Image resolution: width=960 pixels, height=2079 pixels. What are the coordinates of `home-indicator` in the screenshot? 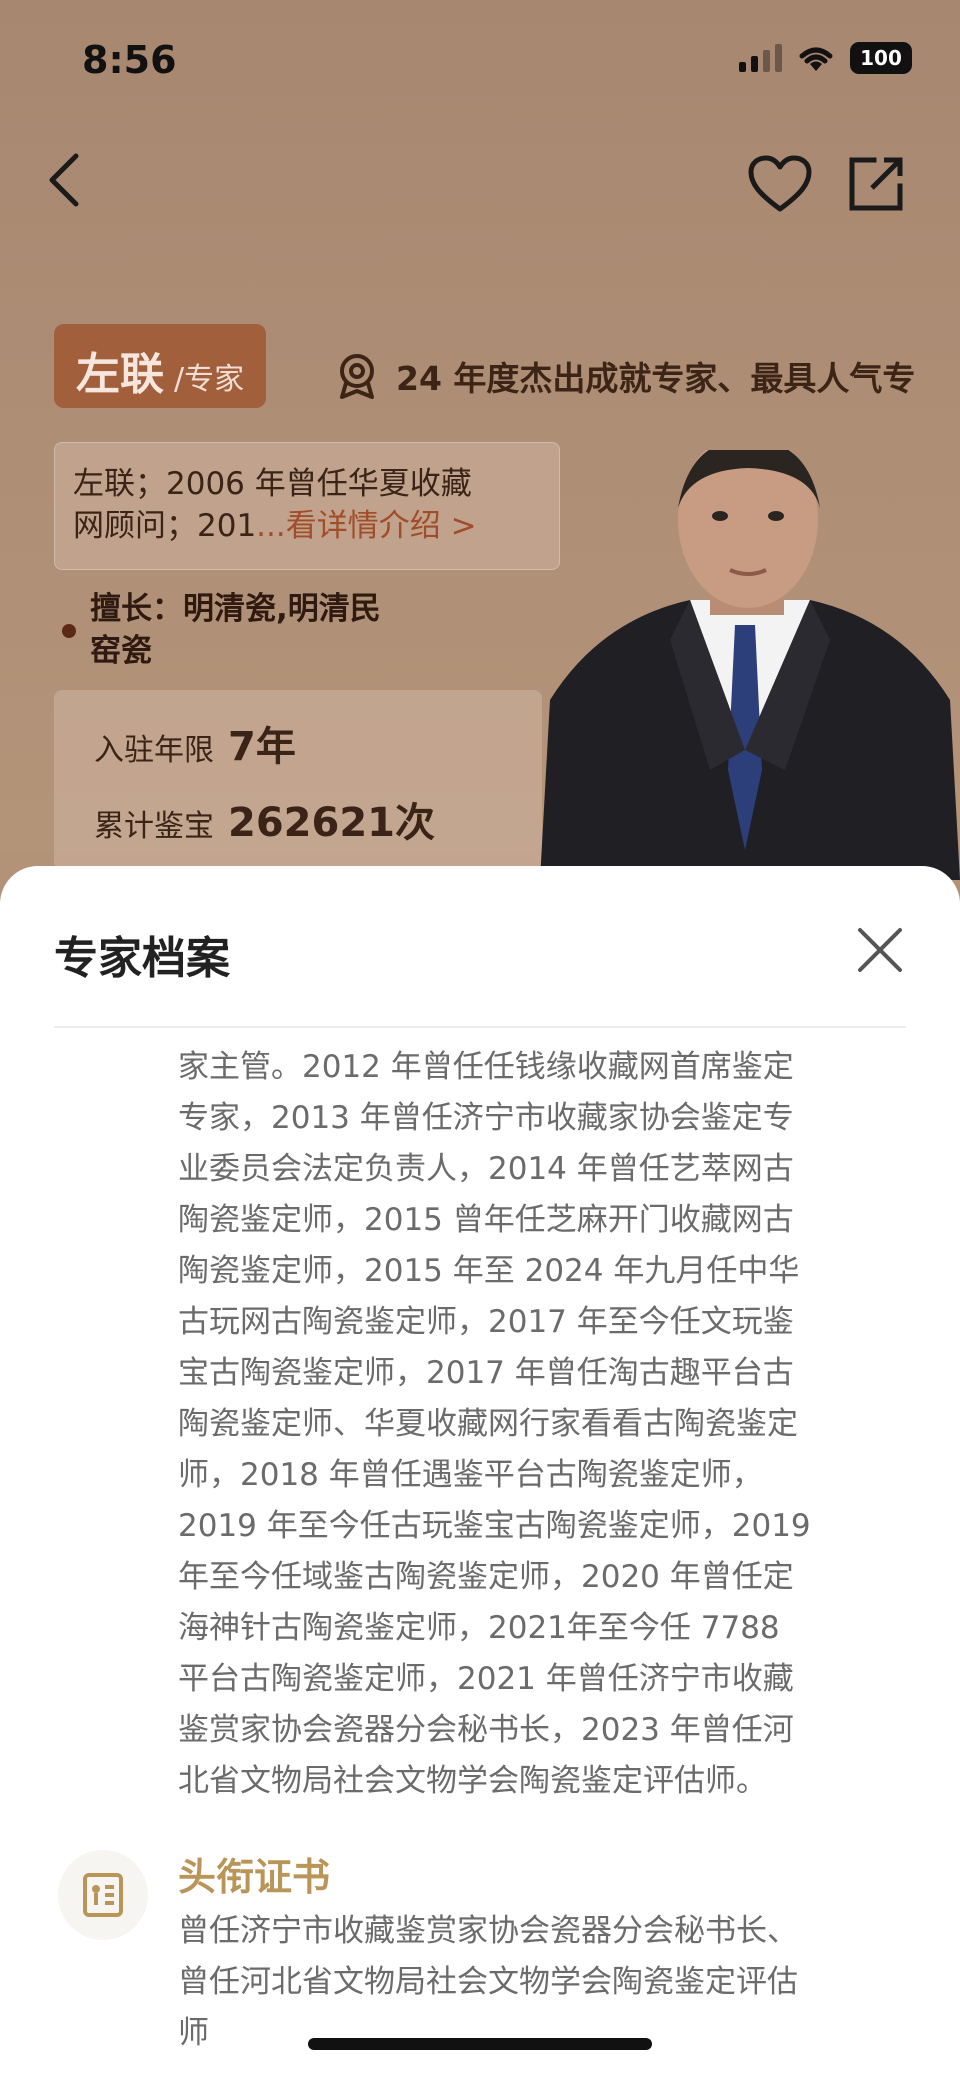 It's located at (480, 2044).